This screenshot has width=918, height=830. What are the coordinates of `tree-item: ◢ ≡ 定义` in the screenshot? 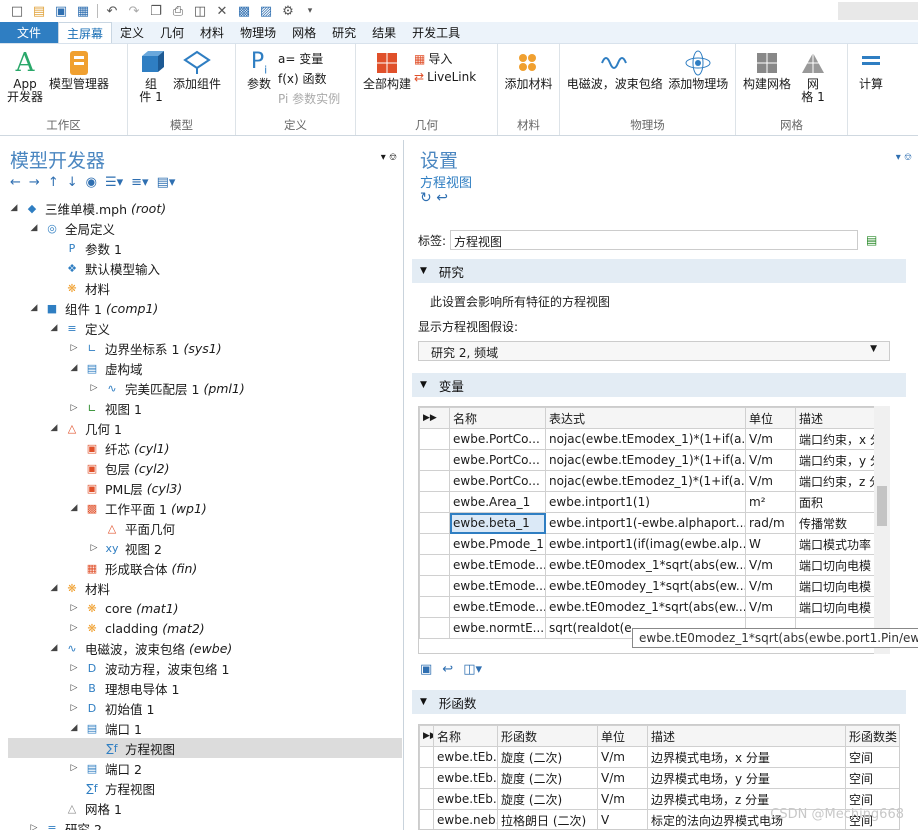 It's located at (205, 328).